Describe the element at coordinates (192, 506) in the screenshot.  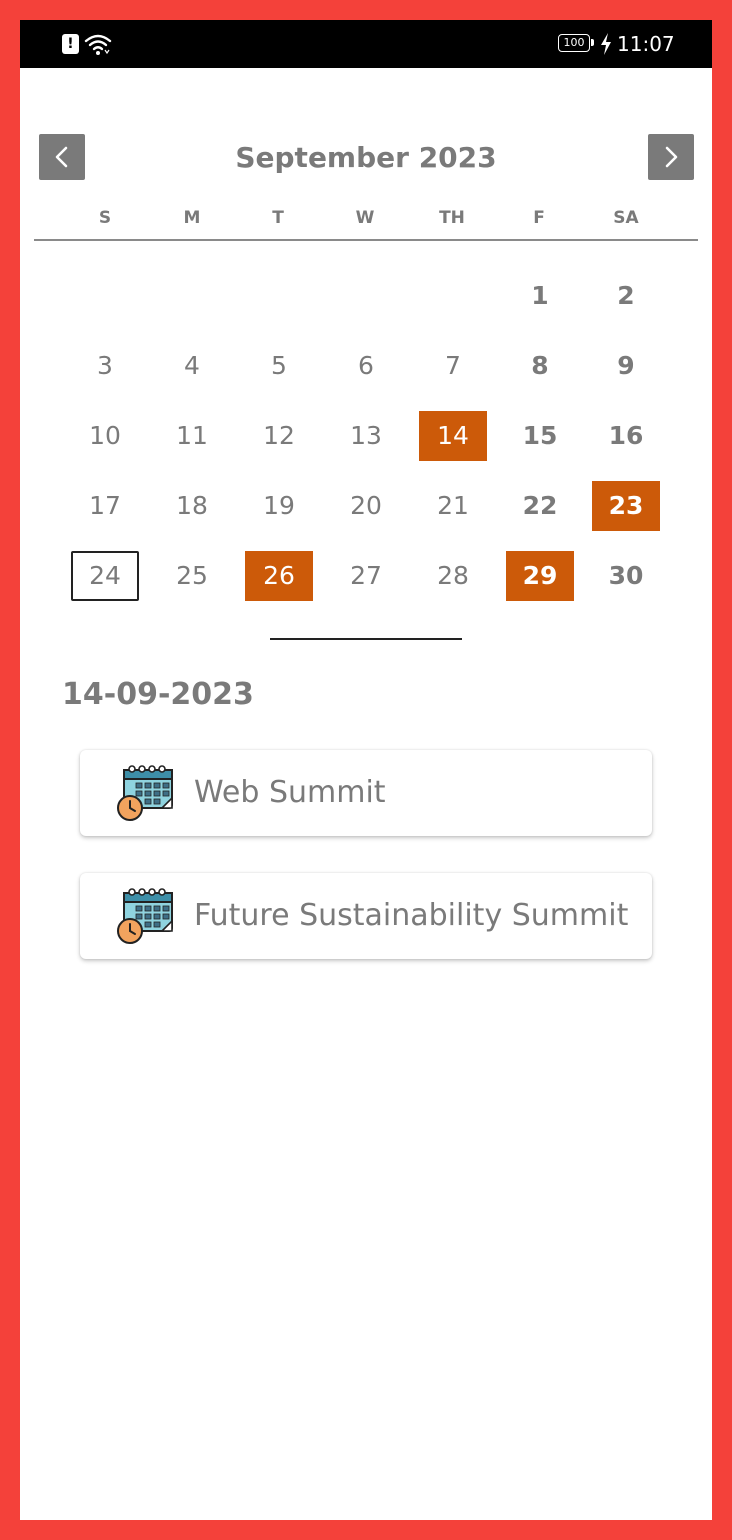
I see `calendar-day: 18` at that location.